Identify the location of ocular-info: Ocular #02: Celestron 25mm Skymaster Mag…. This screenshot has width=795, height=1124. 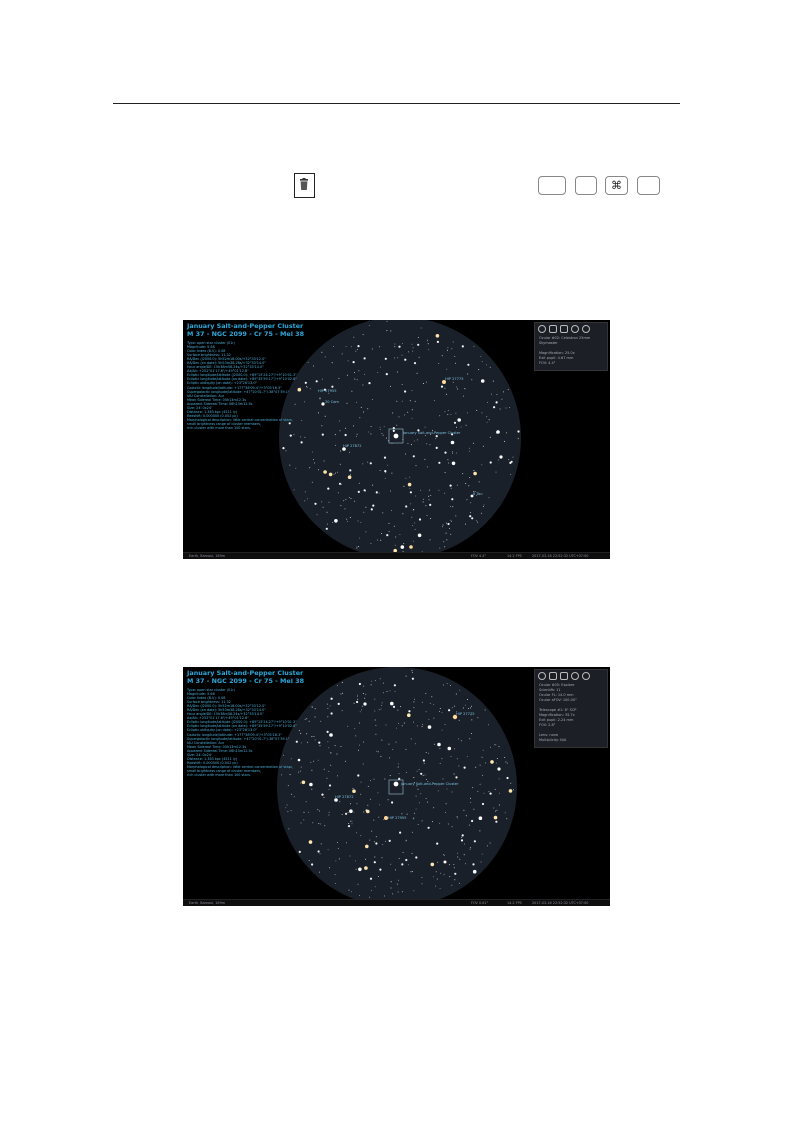
(571, 352).